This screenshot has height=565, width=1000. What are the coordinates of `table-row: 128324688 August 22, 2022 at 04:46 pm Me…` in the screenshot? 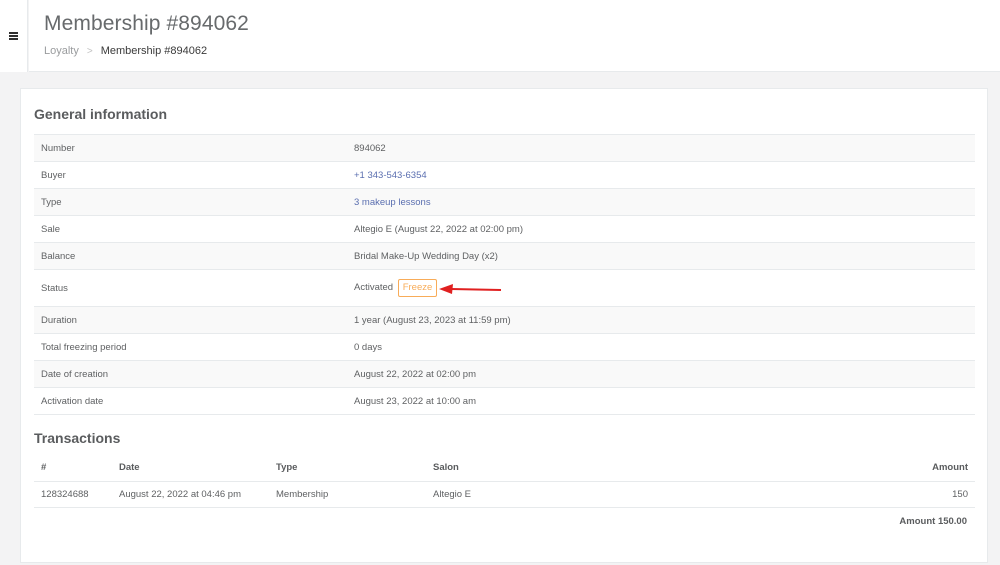 It's located at (504, 494).